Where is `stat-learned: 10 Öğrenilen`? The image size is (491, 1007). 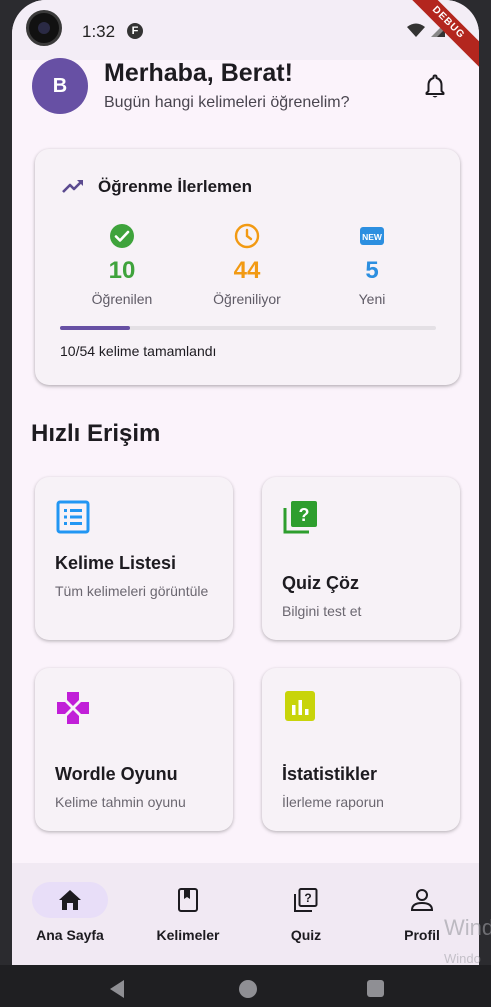
stat-learned: 10 Öğrenilen is located at coordinates (122, 265).